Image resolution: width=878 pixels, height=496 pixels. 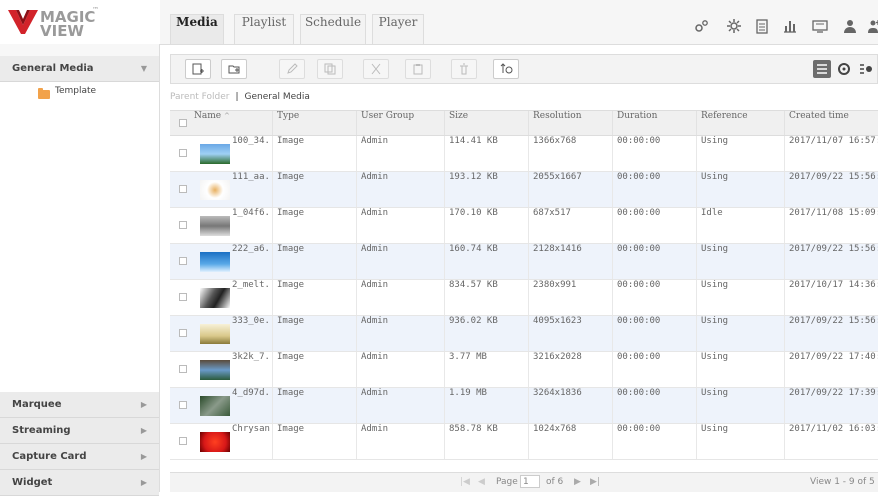 What do you see at coordinates (183, 123) in the screenshot?
I see `select-all-checkbox` at bounding box center [183, 123].